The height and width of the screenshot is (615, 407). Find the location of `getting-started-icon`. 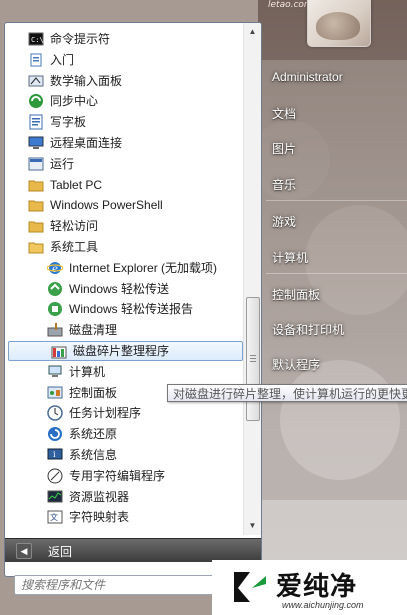

getting-started-icon is located at coordinates (36, 60).